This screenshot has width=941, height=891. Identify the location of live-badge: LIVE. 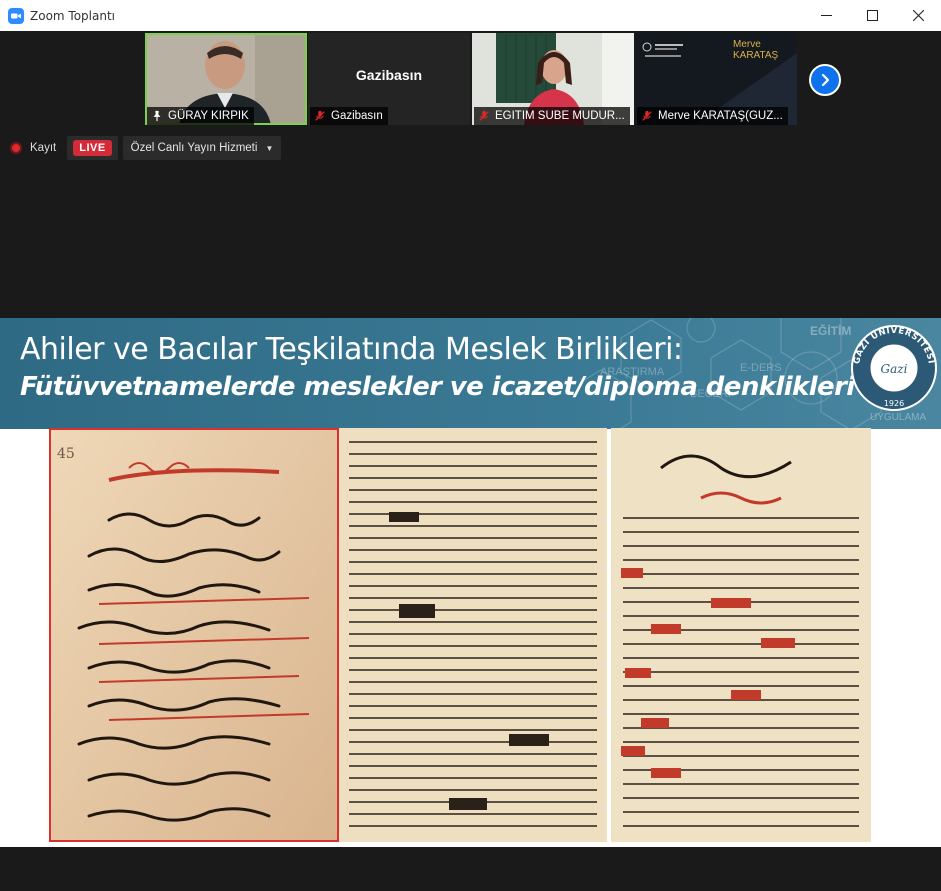
(92, 148).